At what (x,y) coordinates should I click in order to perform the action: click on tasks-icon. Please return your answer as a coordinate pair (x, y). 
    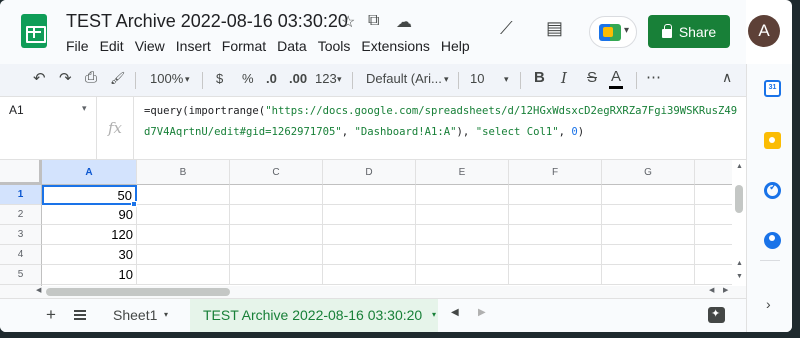
    Looking at the image, I should click on (772, 190).